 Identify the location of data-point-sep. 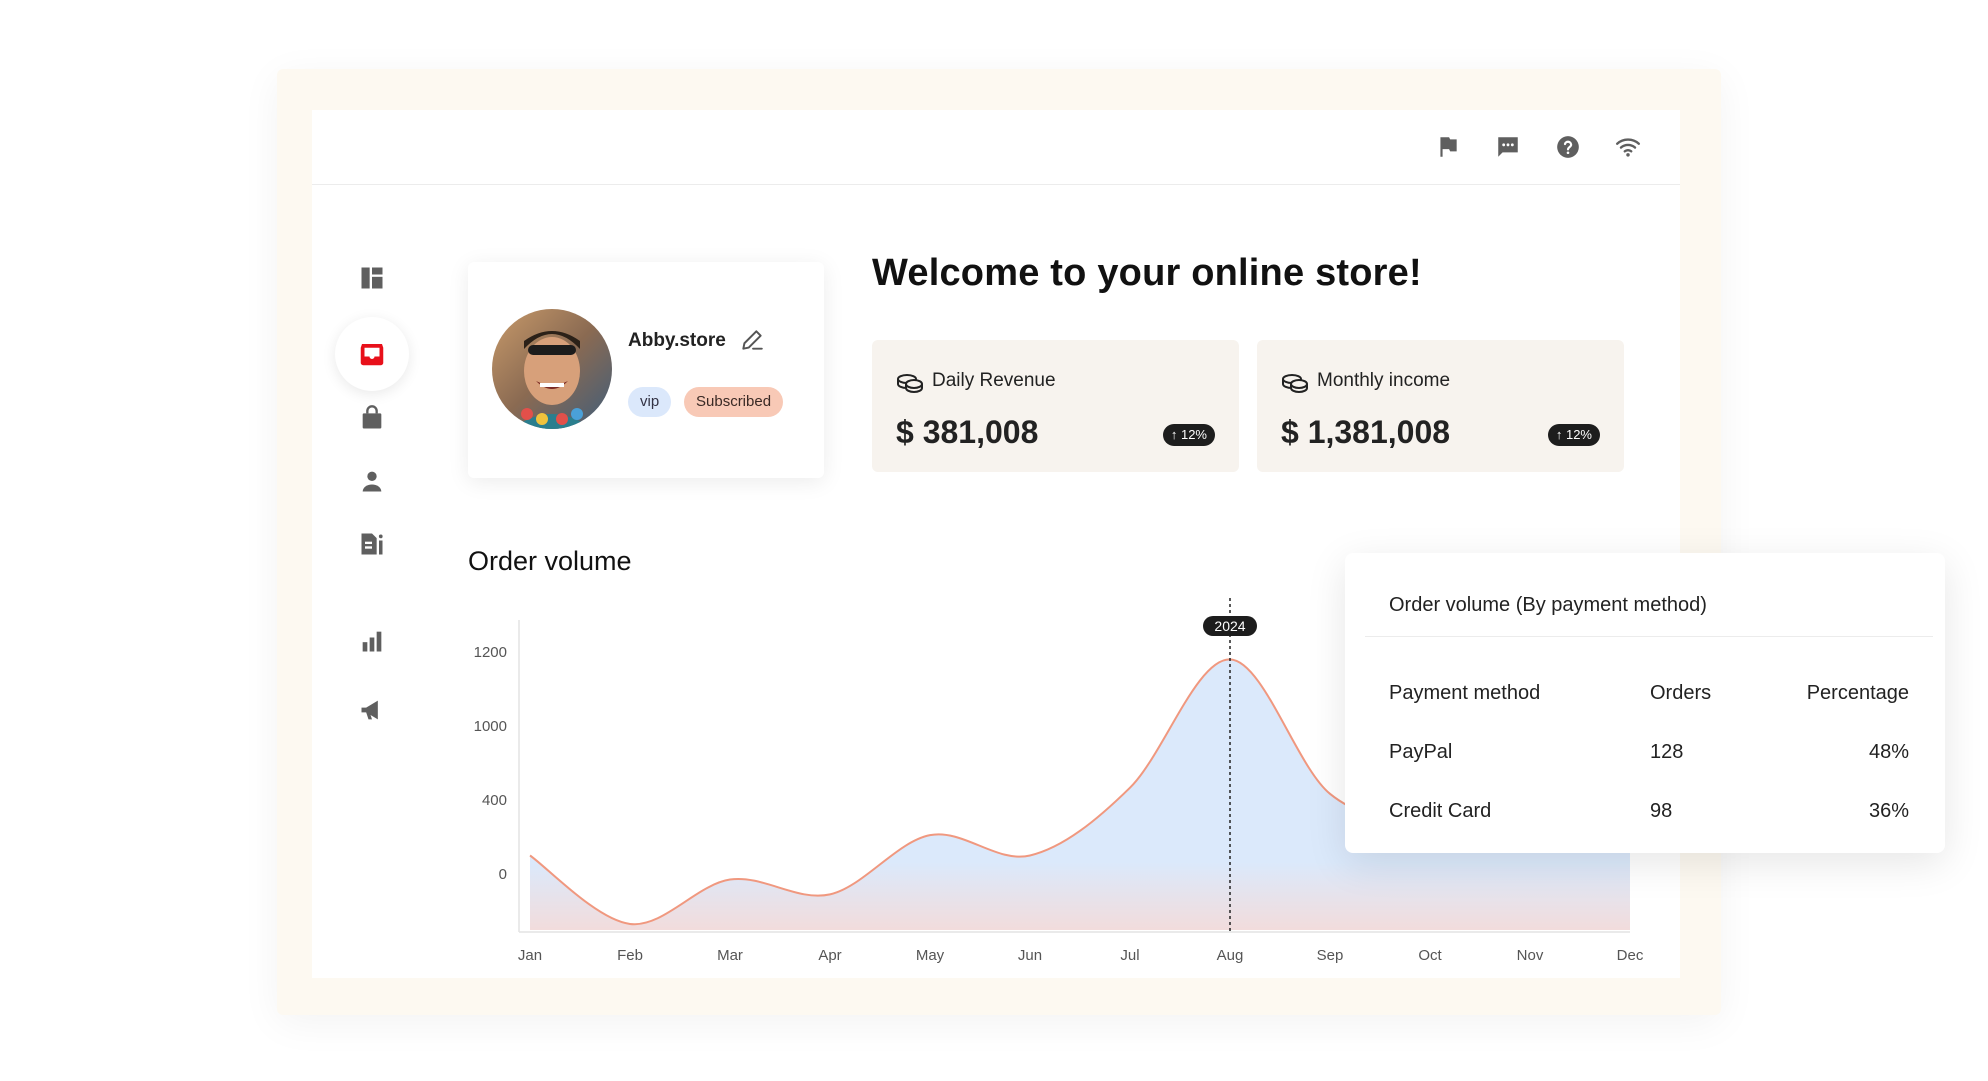
(1330, 794).